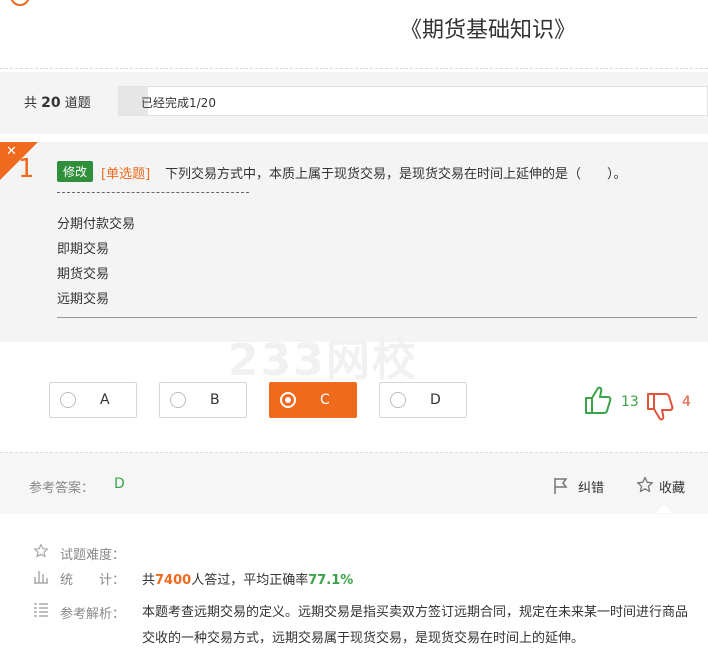 This screenshot has height=668, width=708. I want to click on option-text: 远期交易, so click(83, 299).